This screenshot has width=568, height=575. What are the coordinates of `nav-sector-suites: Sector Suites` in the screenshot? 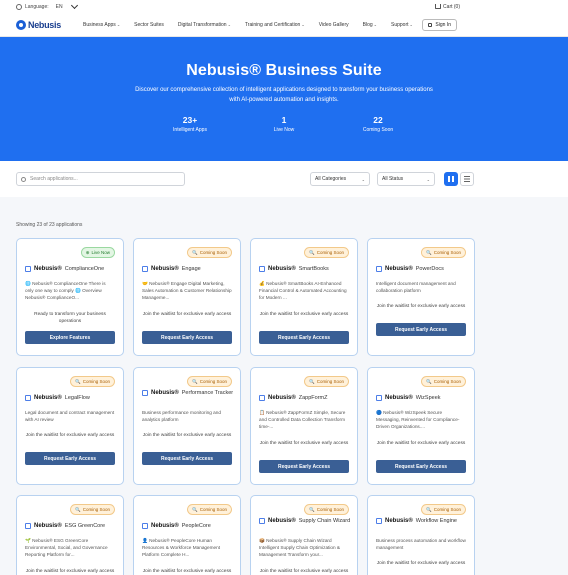 It's located at (149, 25).